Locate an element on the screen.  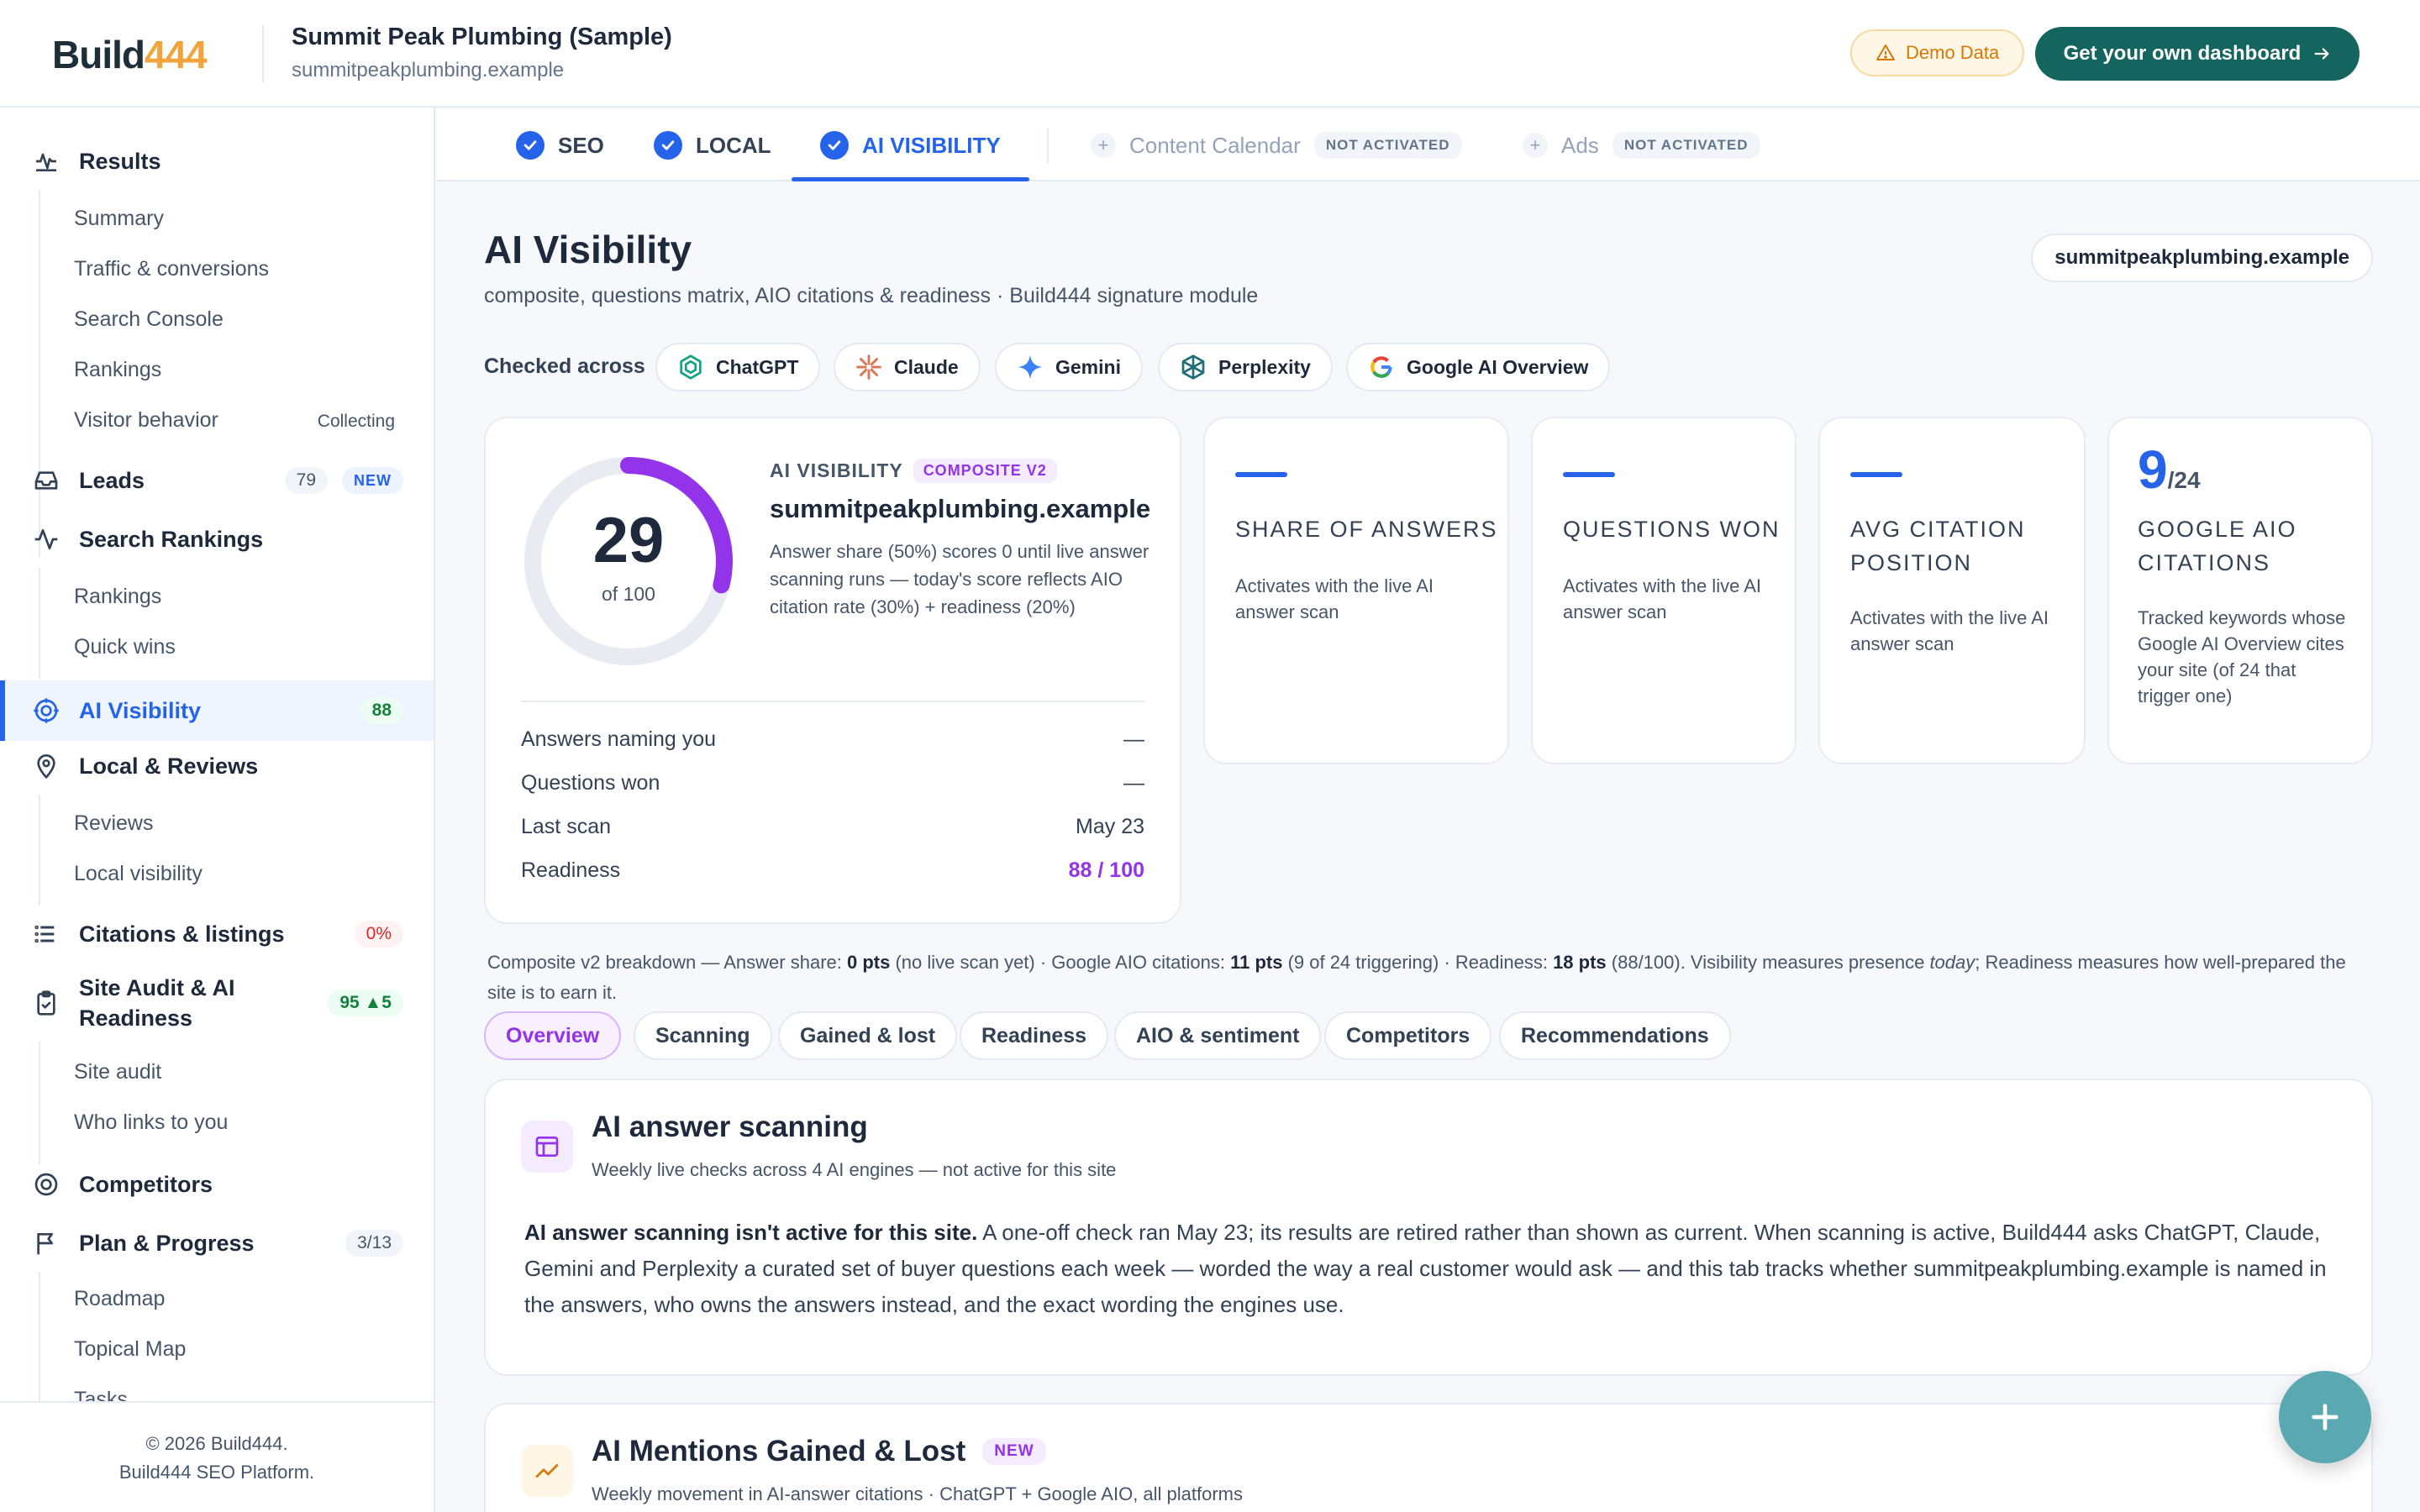
ai-visibility-score-badge: 88 is located at coordinates (382, 710).